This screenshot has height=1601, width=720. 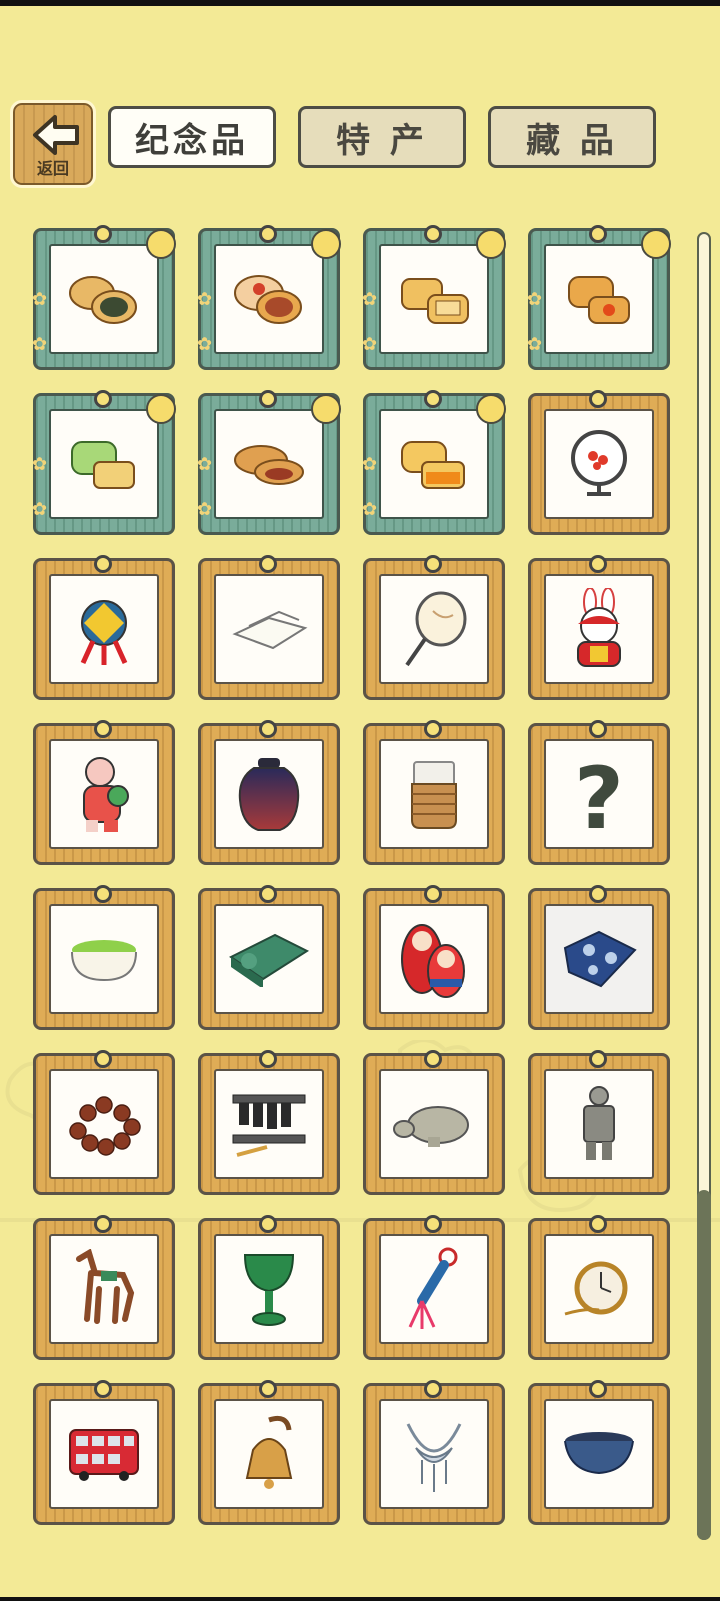 I want to click on round-fan-icon, so click(x=436, y=629).